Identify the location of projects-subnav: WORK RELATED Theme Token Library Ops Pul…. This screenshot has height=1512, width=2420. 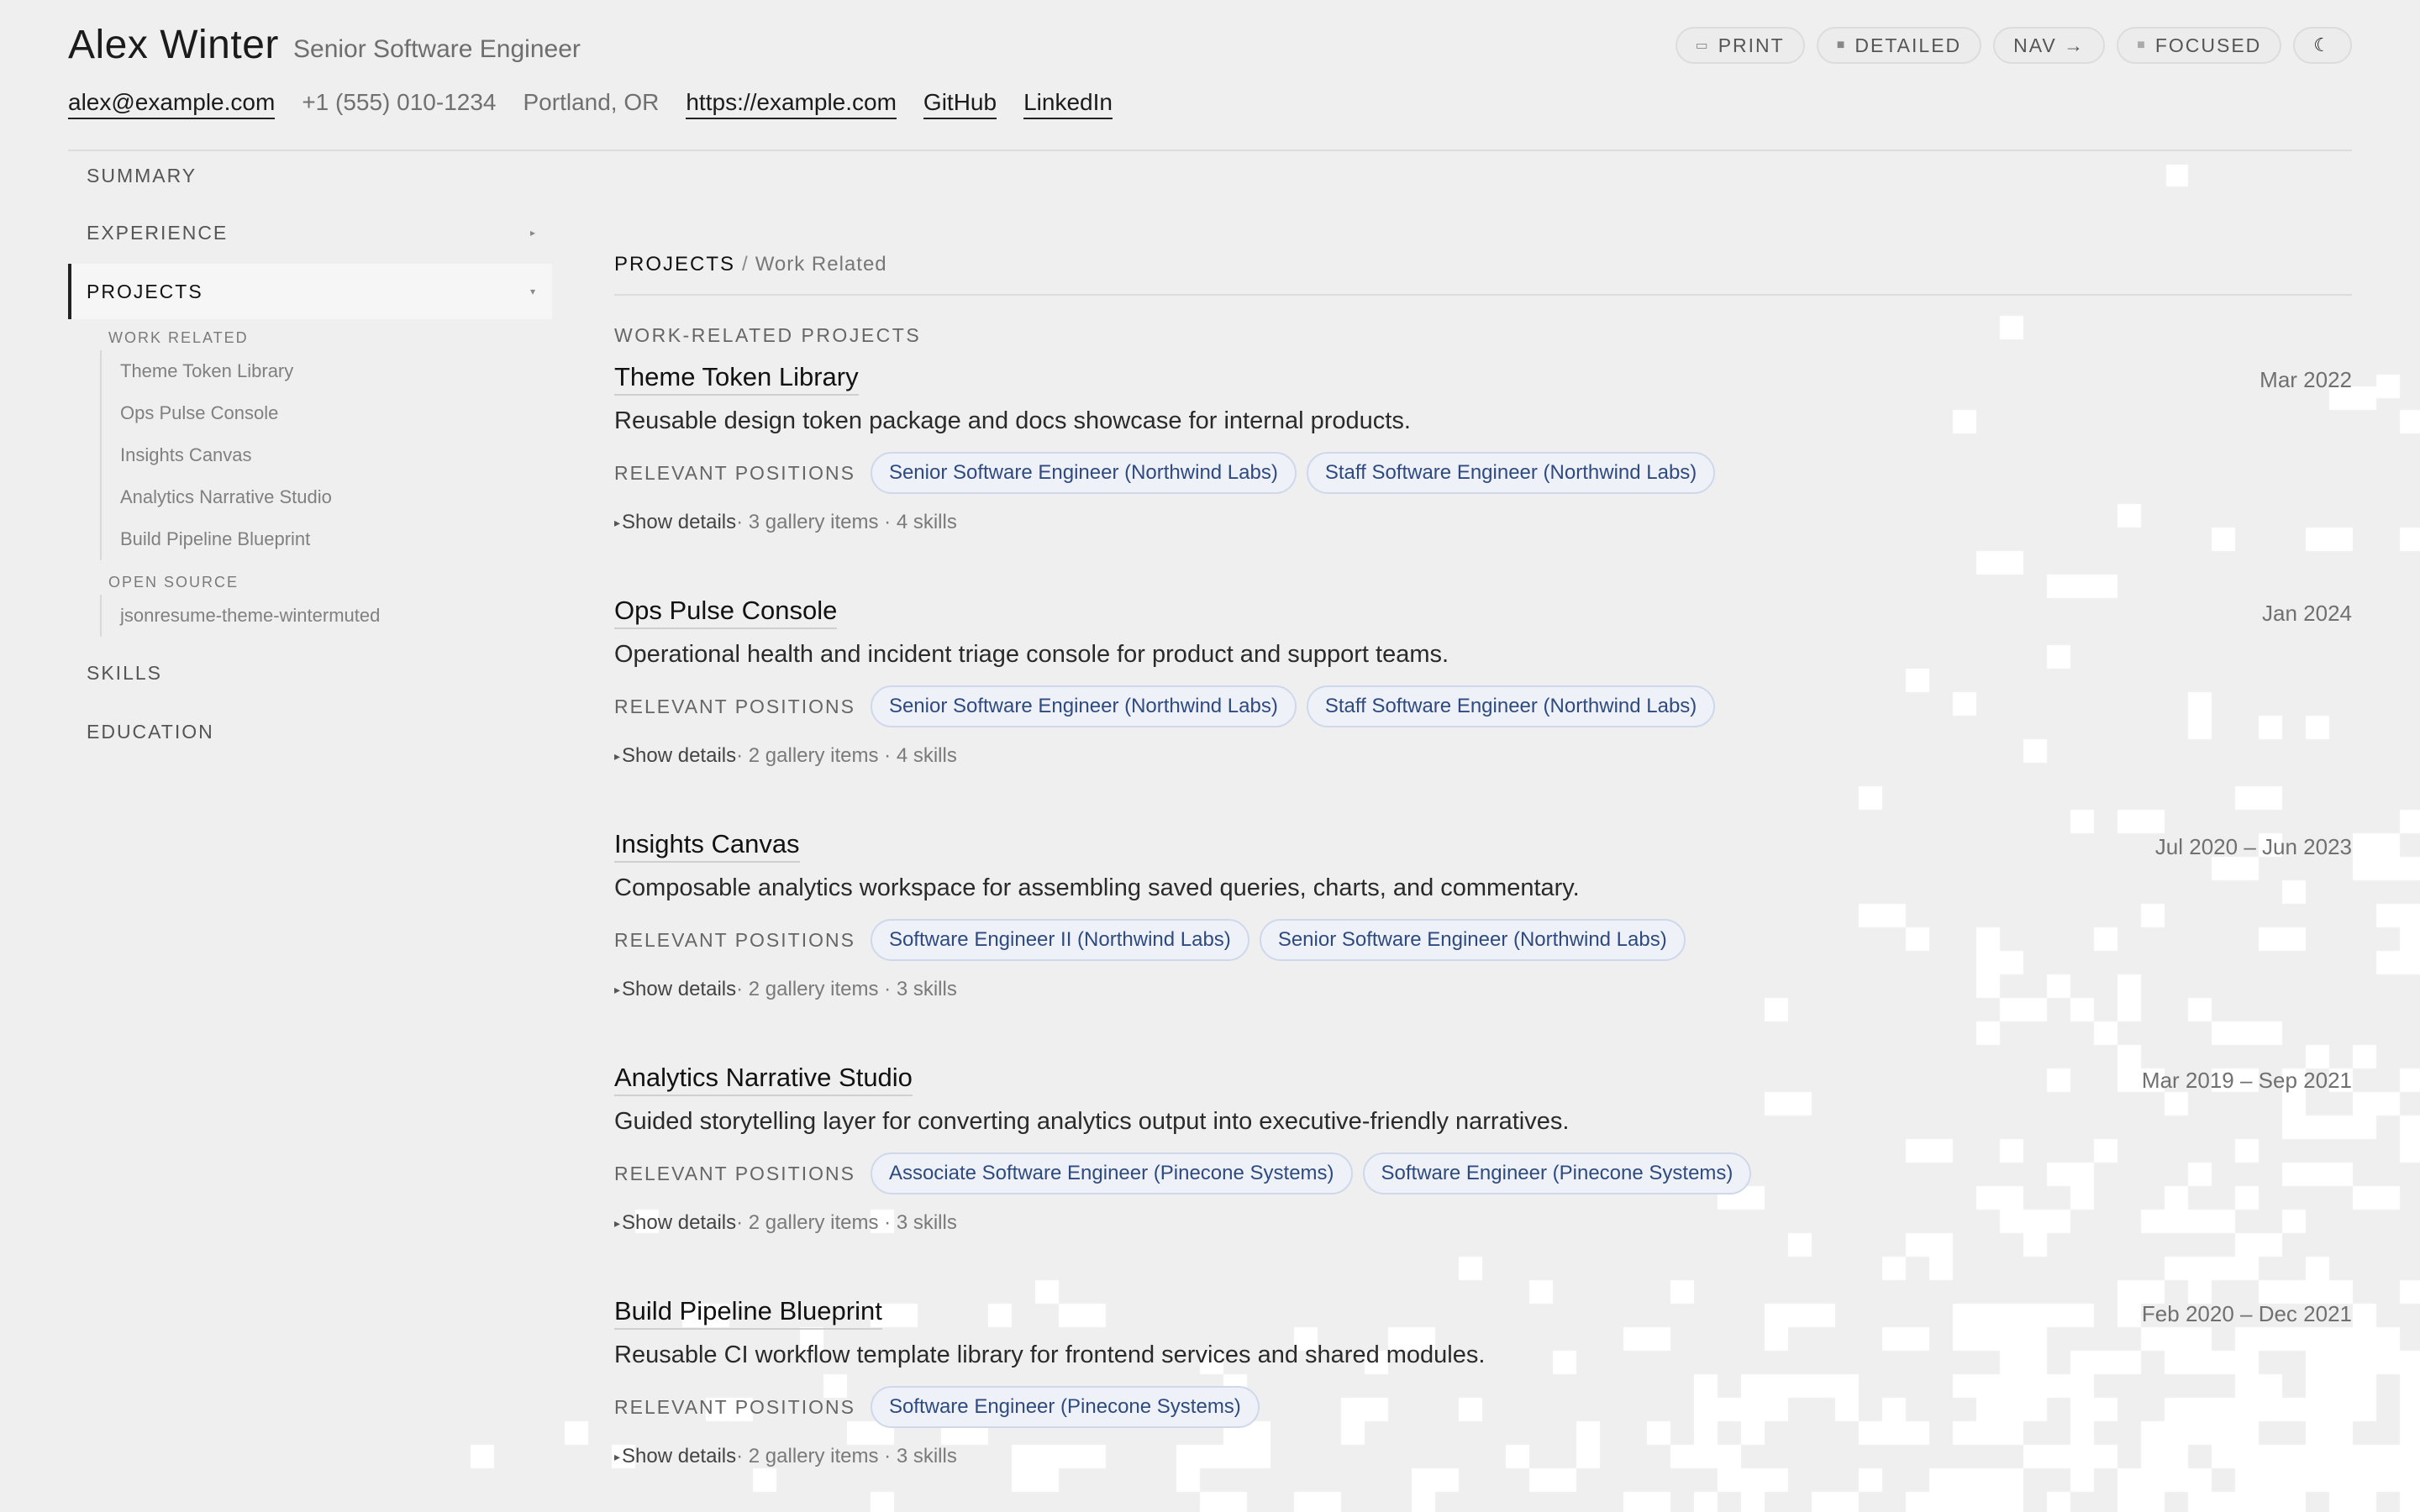
(310, 483).